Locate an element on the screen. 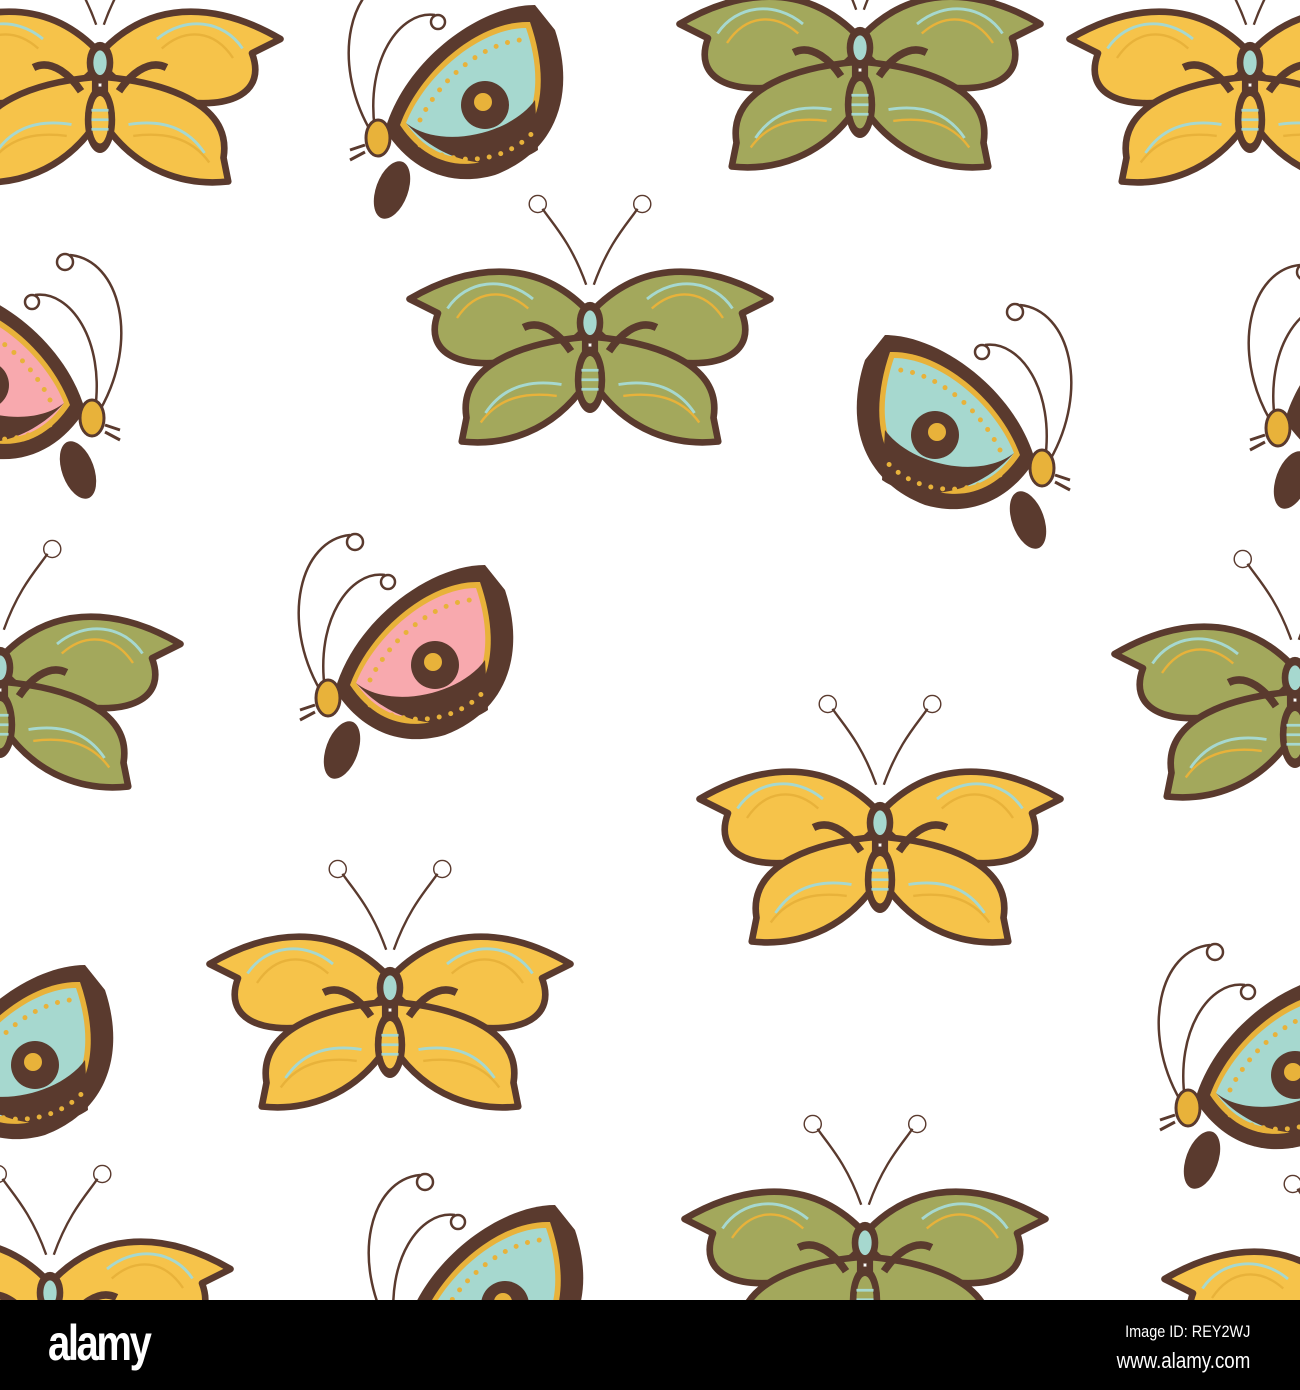  watermark-bar: alamy Image ID: REY2WJ www.alamy.com is located at coordinates (650, 1345).